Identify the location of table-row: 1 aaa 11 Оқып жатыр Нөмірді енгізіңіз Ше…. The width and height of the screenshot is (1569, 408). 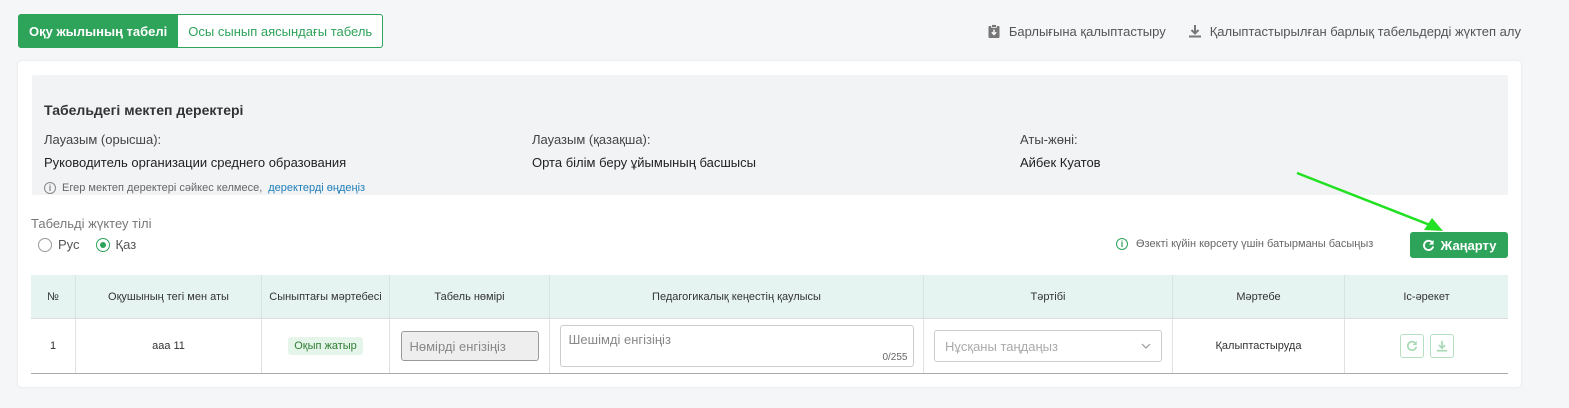
(769, 346).